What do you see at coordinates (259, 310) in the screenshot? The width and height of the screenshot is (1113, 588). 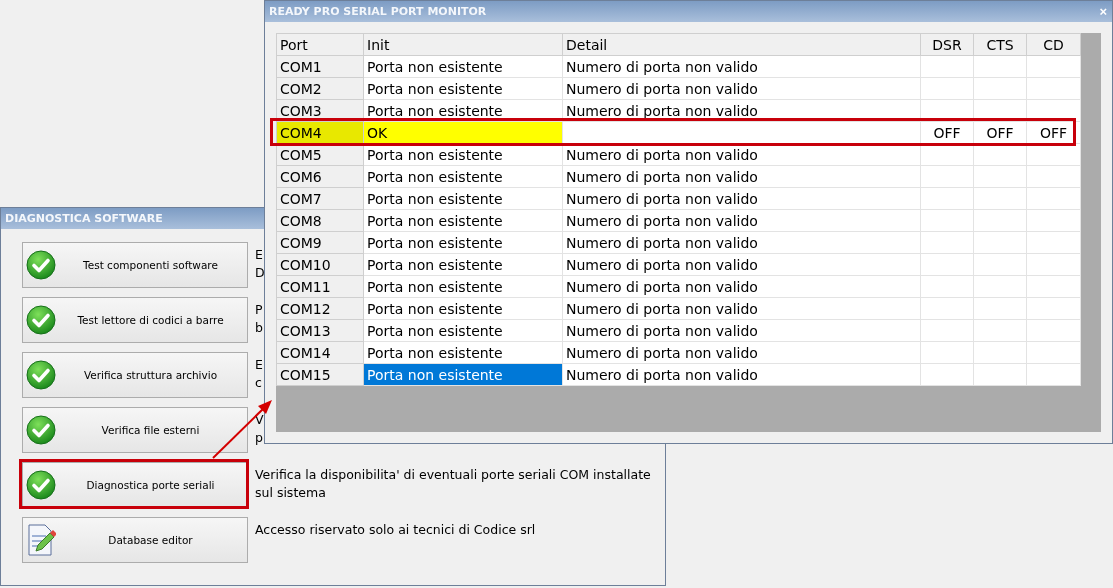 I see `description-text: P` at bounding box center [259, 310].